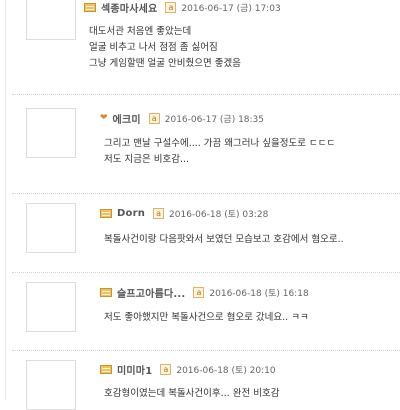 This screenshot has height=410, width=400. I want to click on comment-date: 2016-06-17 (금) 18:35, so click(214, 119).